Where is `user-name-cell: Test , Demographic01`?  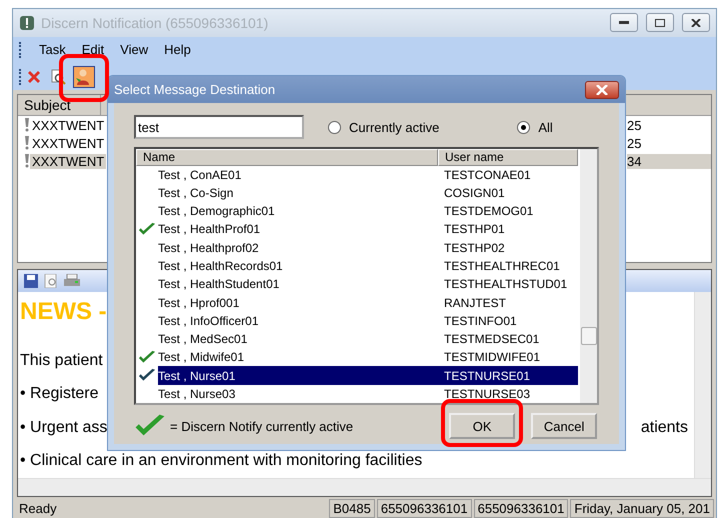
user-name-cell: Test , Demographic01 is located at coordinates (298, 211).